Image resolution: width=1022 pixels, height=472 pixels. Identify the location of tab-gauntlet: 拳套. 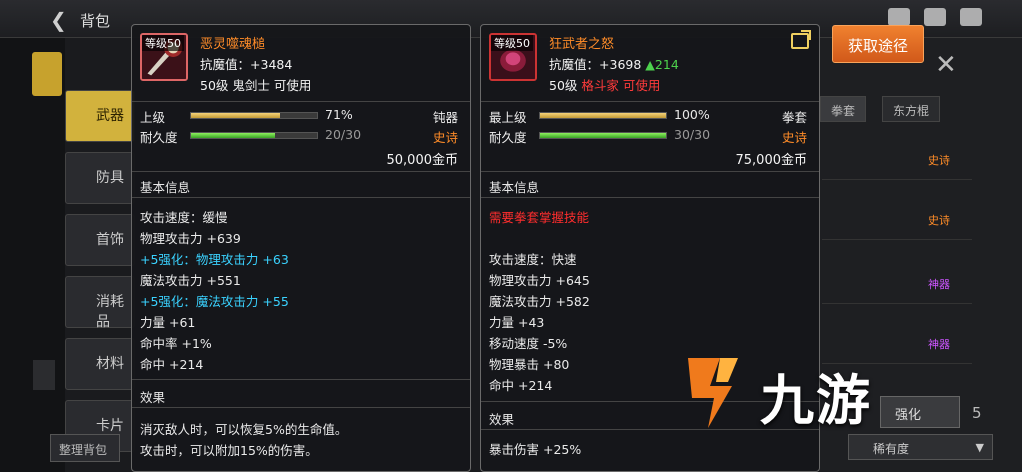
(843, 109).